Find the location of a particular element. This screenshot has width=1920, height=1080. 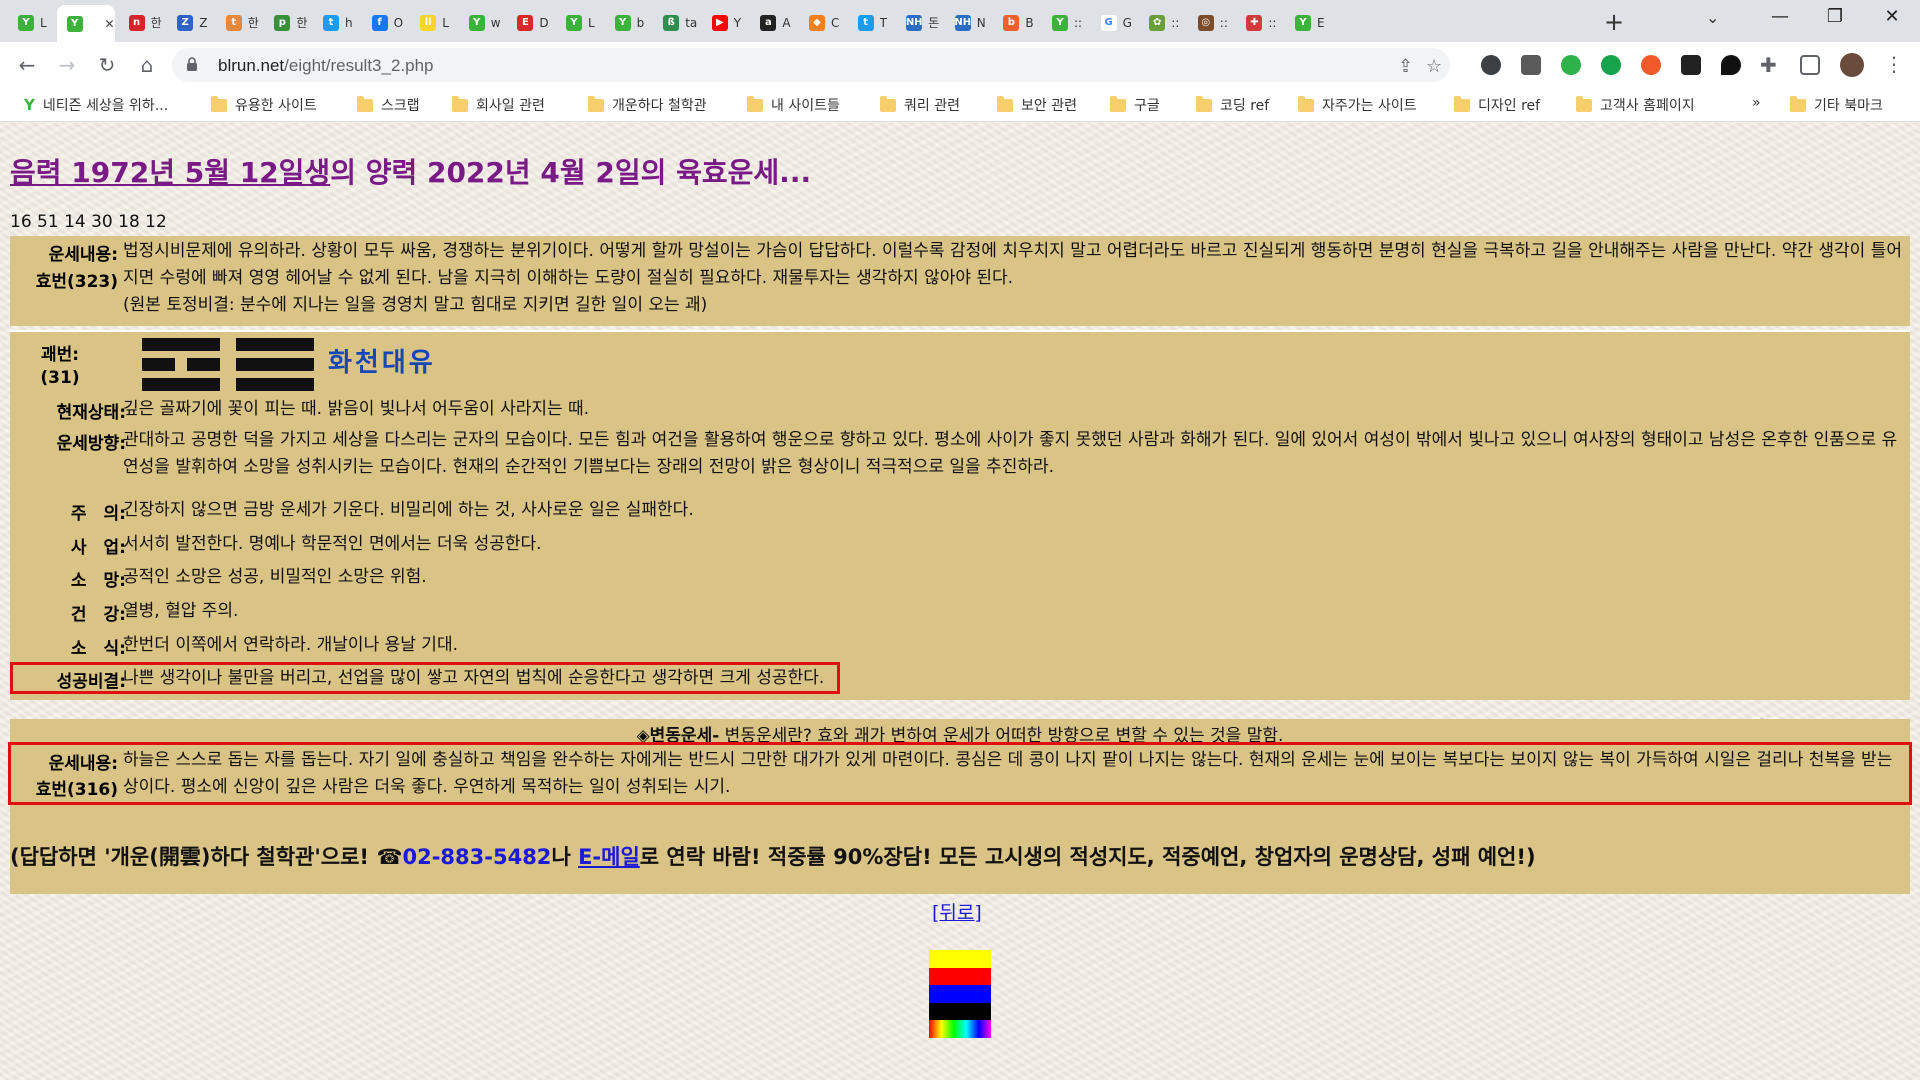

bookmark-item: 회사일 관련 is located at coordinates (498, 105).